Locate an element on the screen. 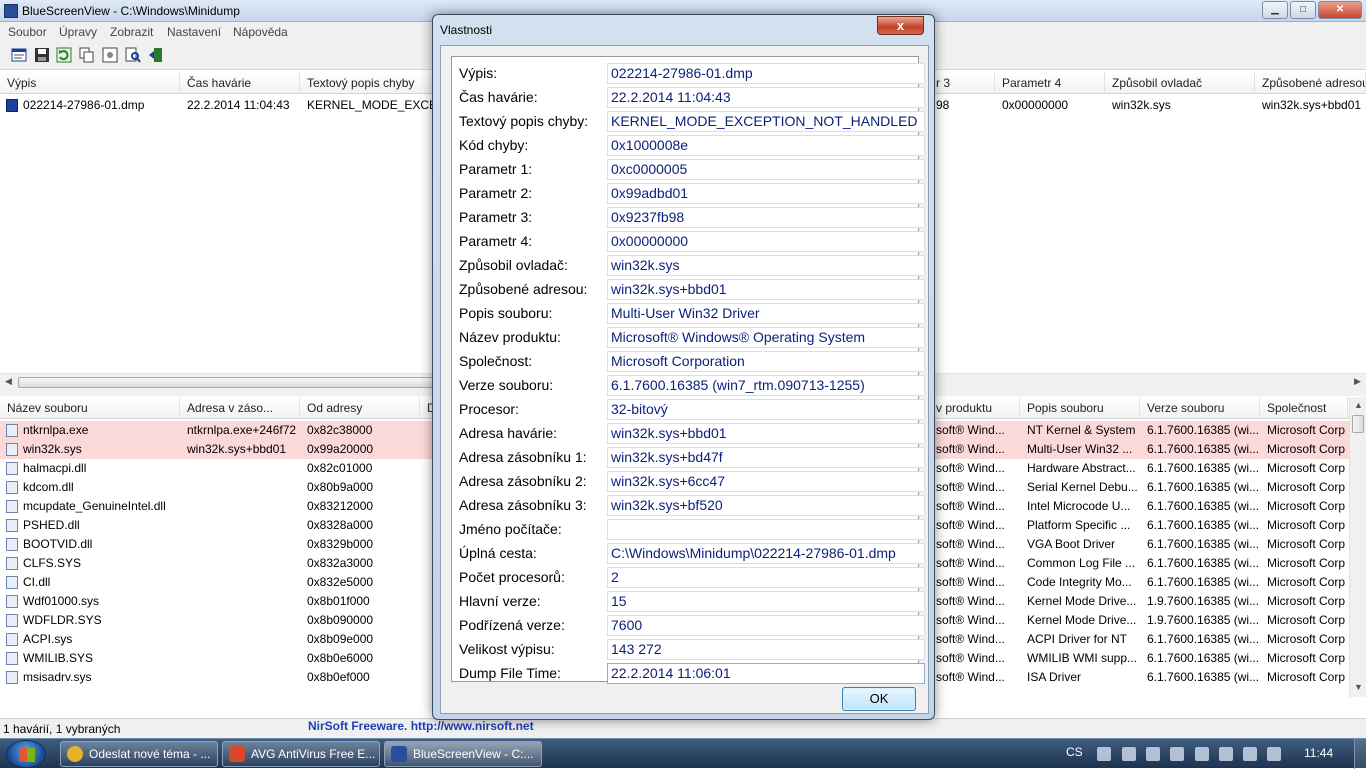 The height and width of the screenshot is (769, 1366). tray-tool-icon is located at coordinates (1129, 754).